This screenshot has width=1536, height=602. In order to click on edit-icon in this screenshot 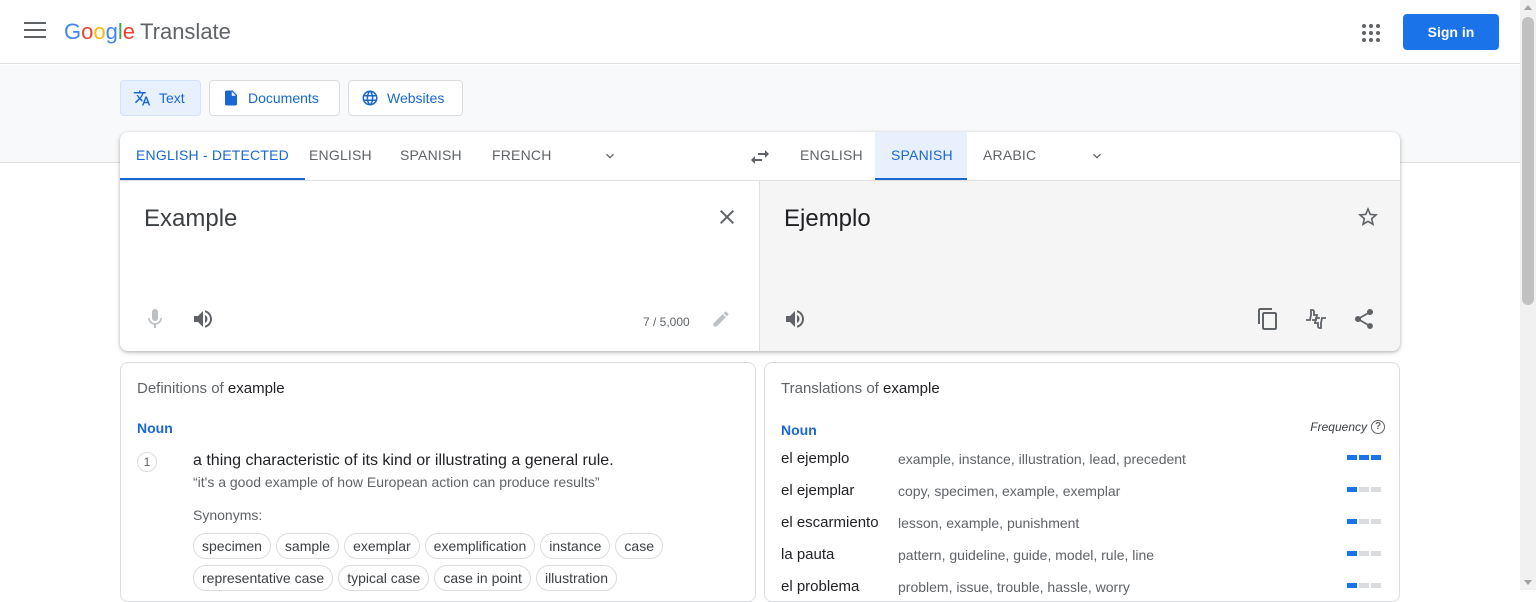, I will do `click(721, 319)`.